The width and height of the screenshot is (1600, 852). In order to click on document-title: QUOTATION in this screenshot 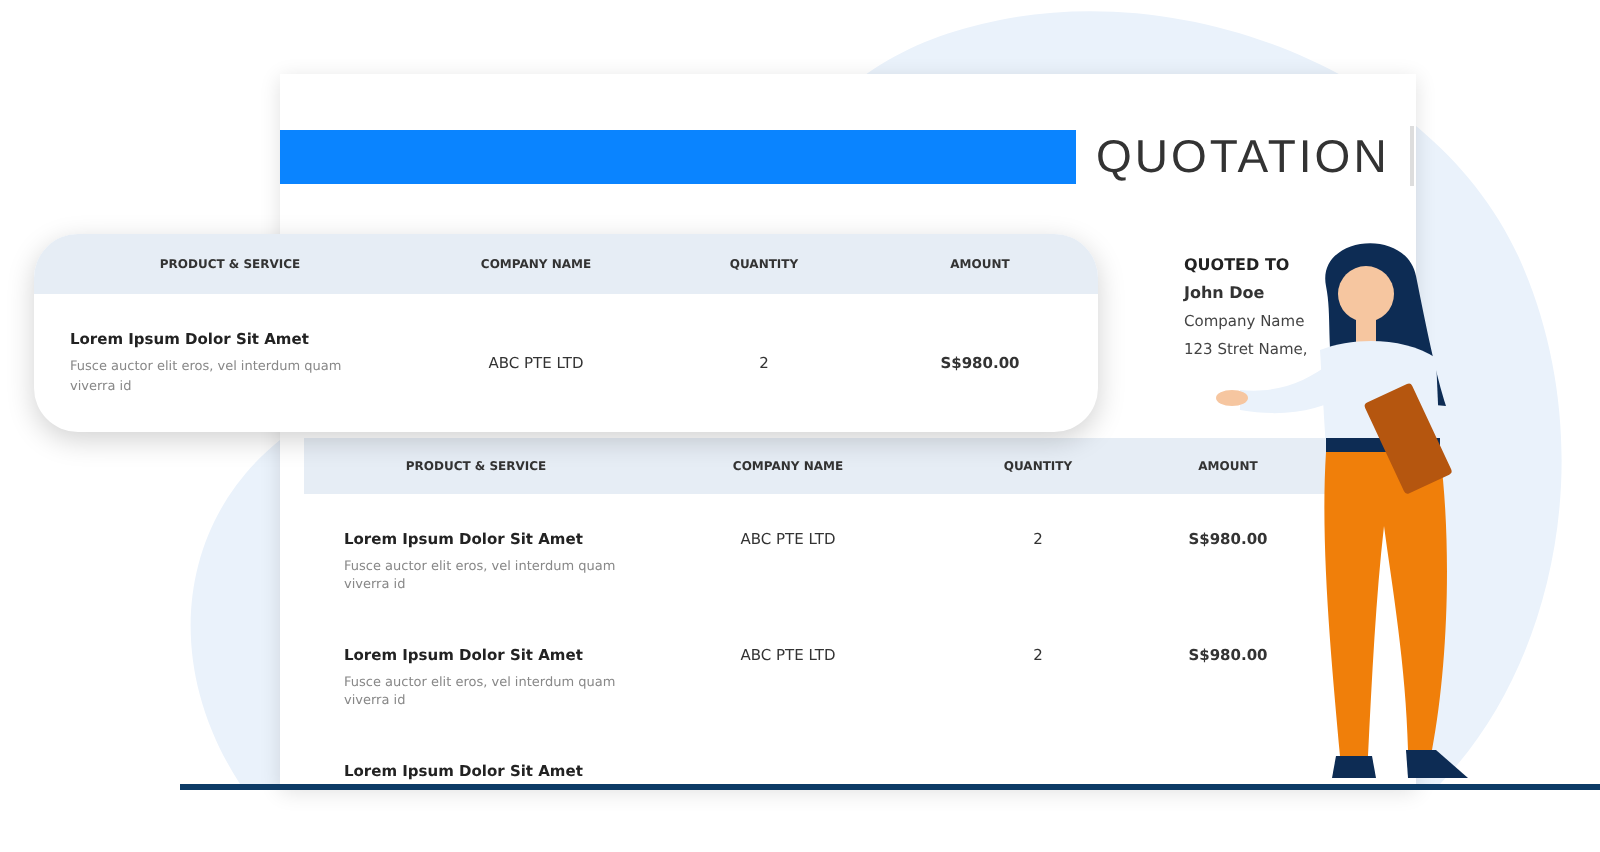, I will do `click(1255, 156)`.